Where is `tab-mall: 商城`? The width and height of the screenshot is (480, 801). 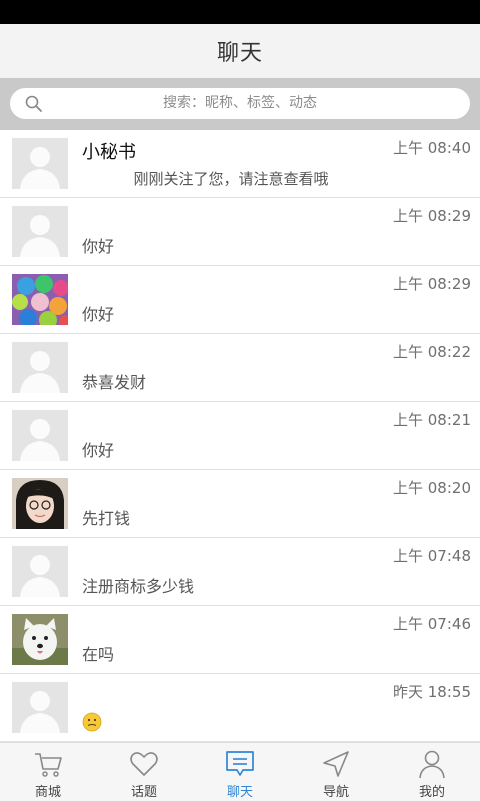 tab-mall: 商城 is located at coordinates (48, 772).